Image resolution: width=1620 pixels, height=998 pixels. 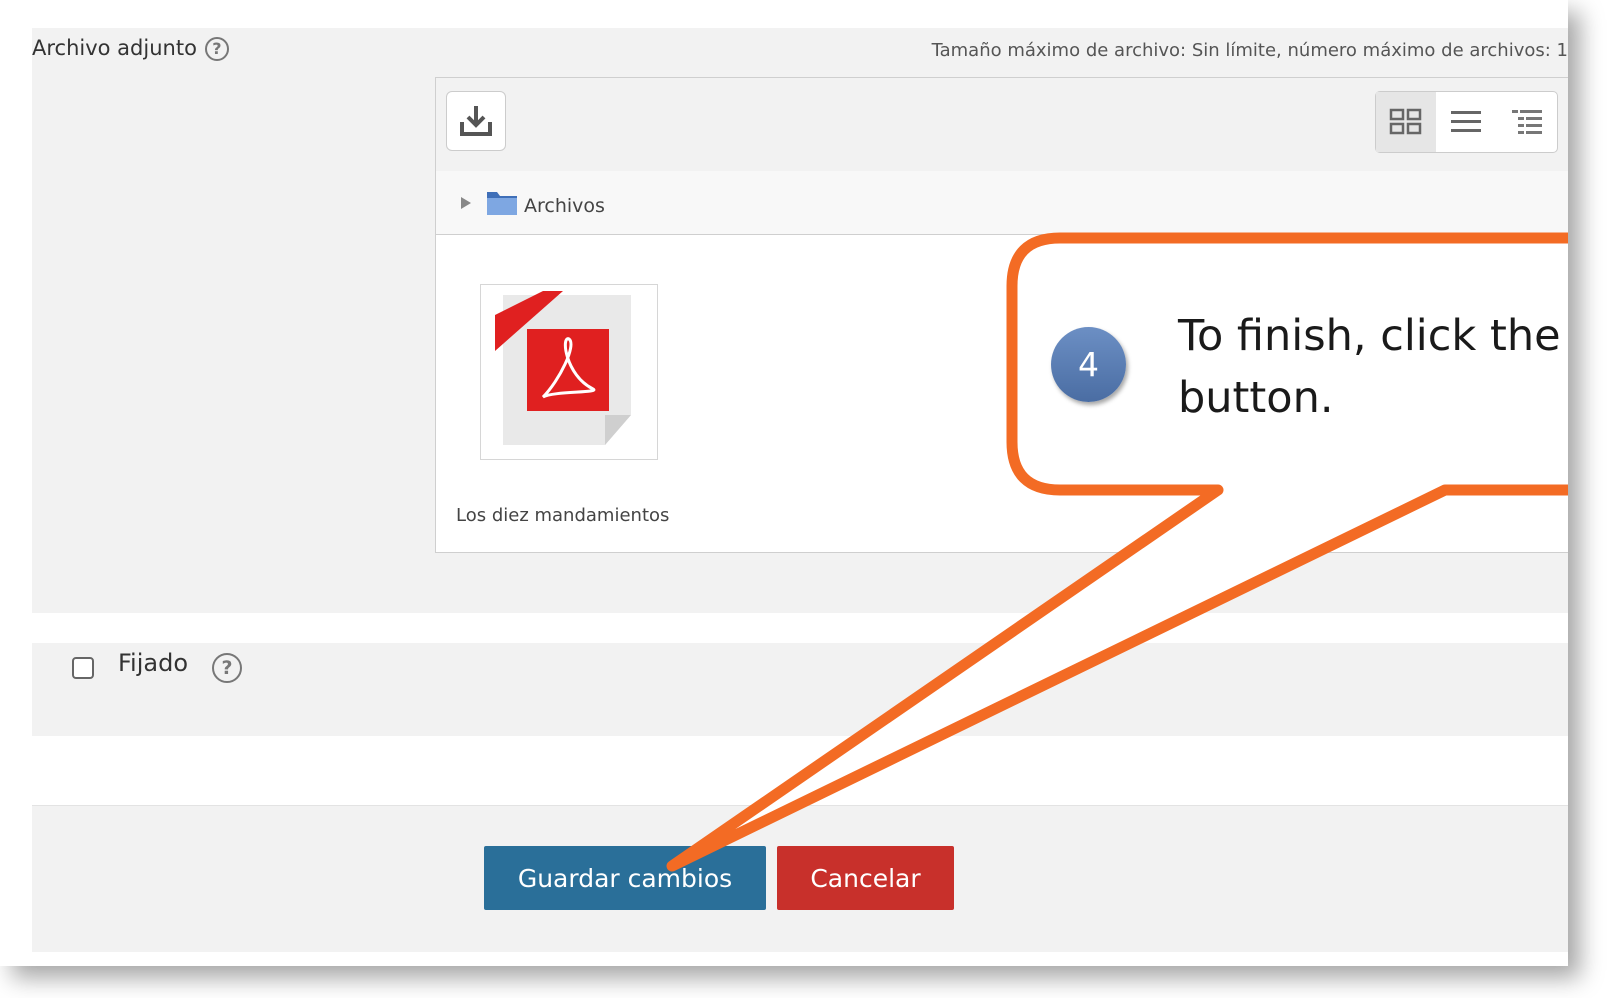 What do you see at coordinates (1088, 364) in the screenshot?
I see `step-badge: 4` at bounding box center [1088, 364].